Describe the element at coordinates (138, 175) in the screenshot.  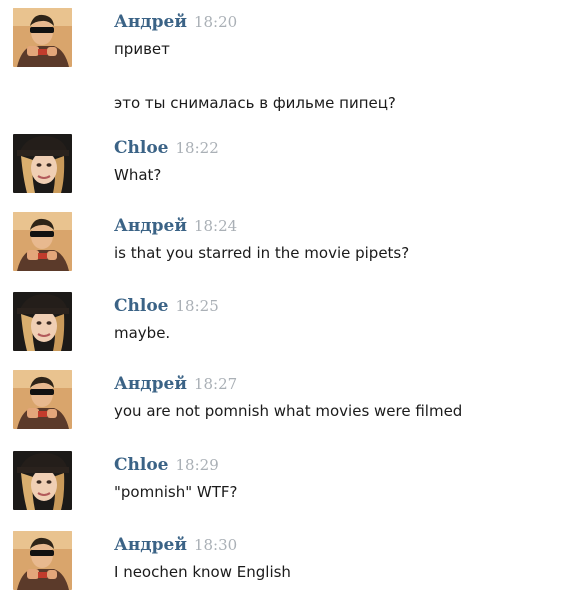
I see `message-text: What?` at that location.